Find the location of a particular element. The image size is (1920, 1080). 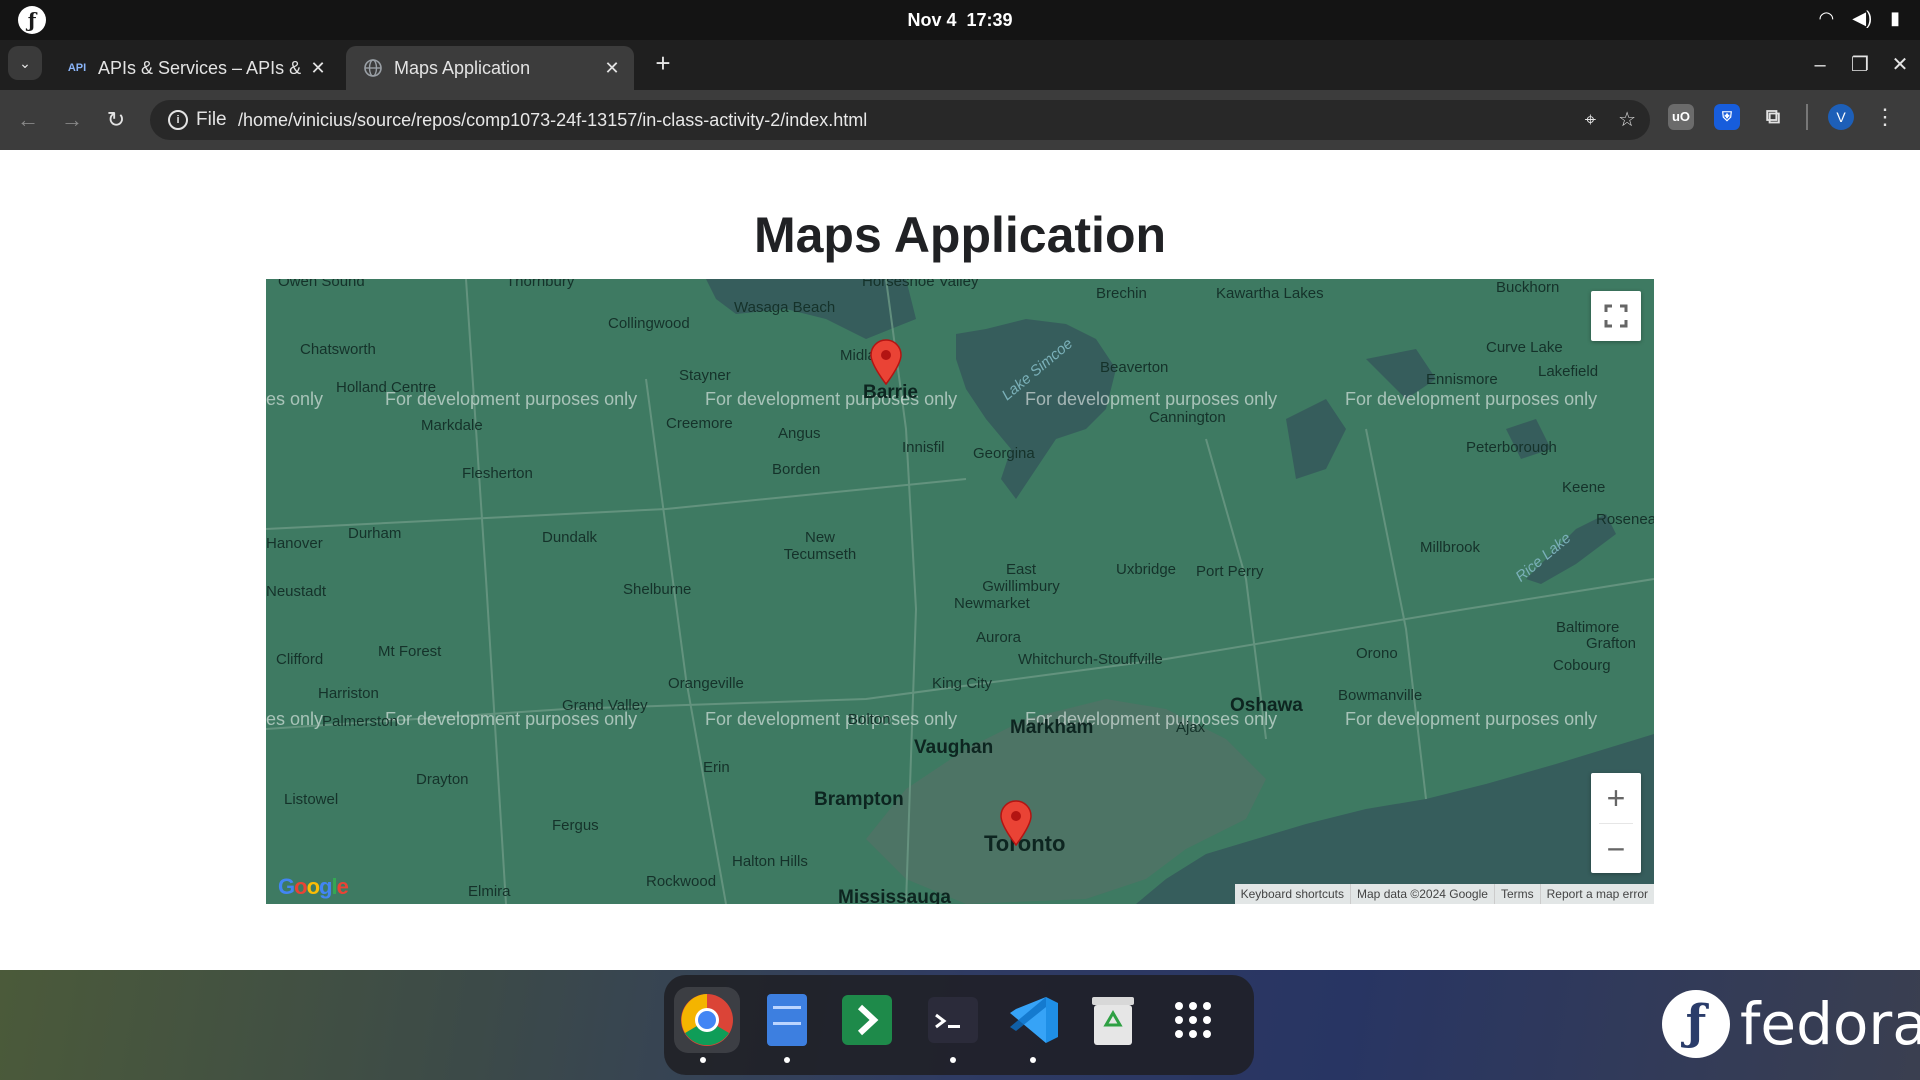

map-label: Collingwood is located at coordinates (649, 323).